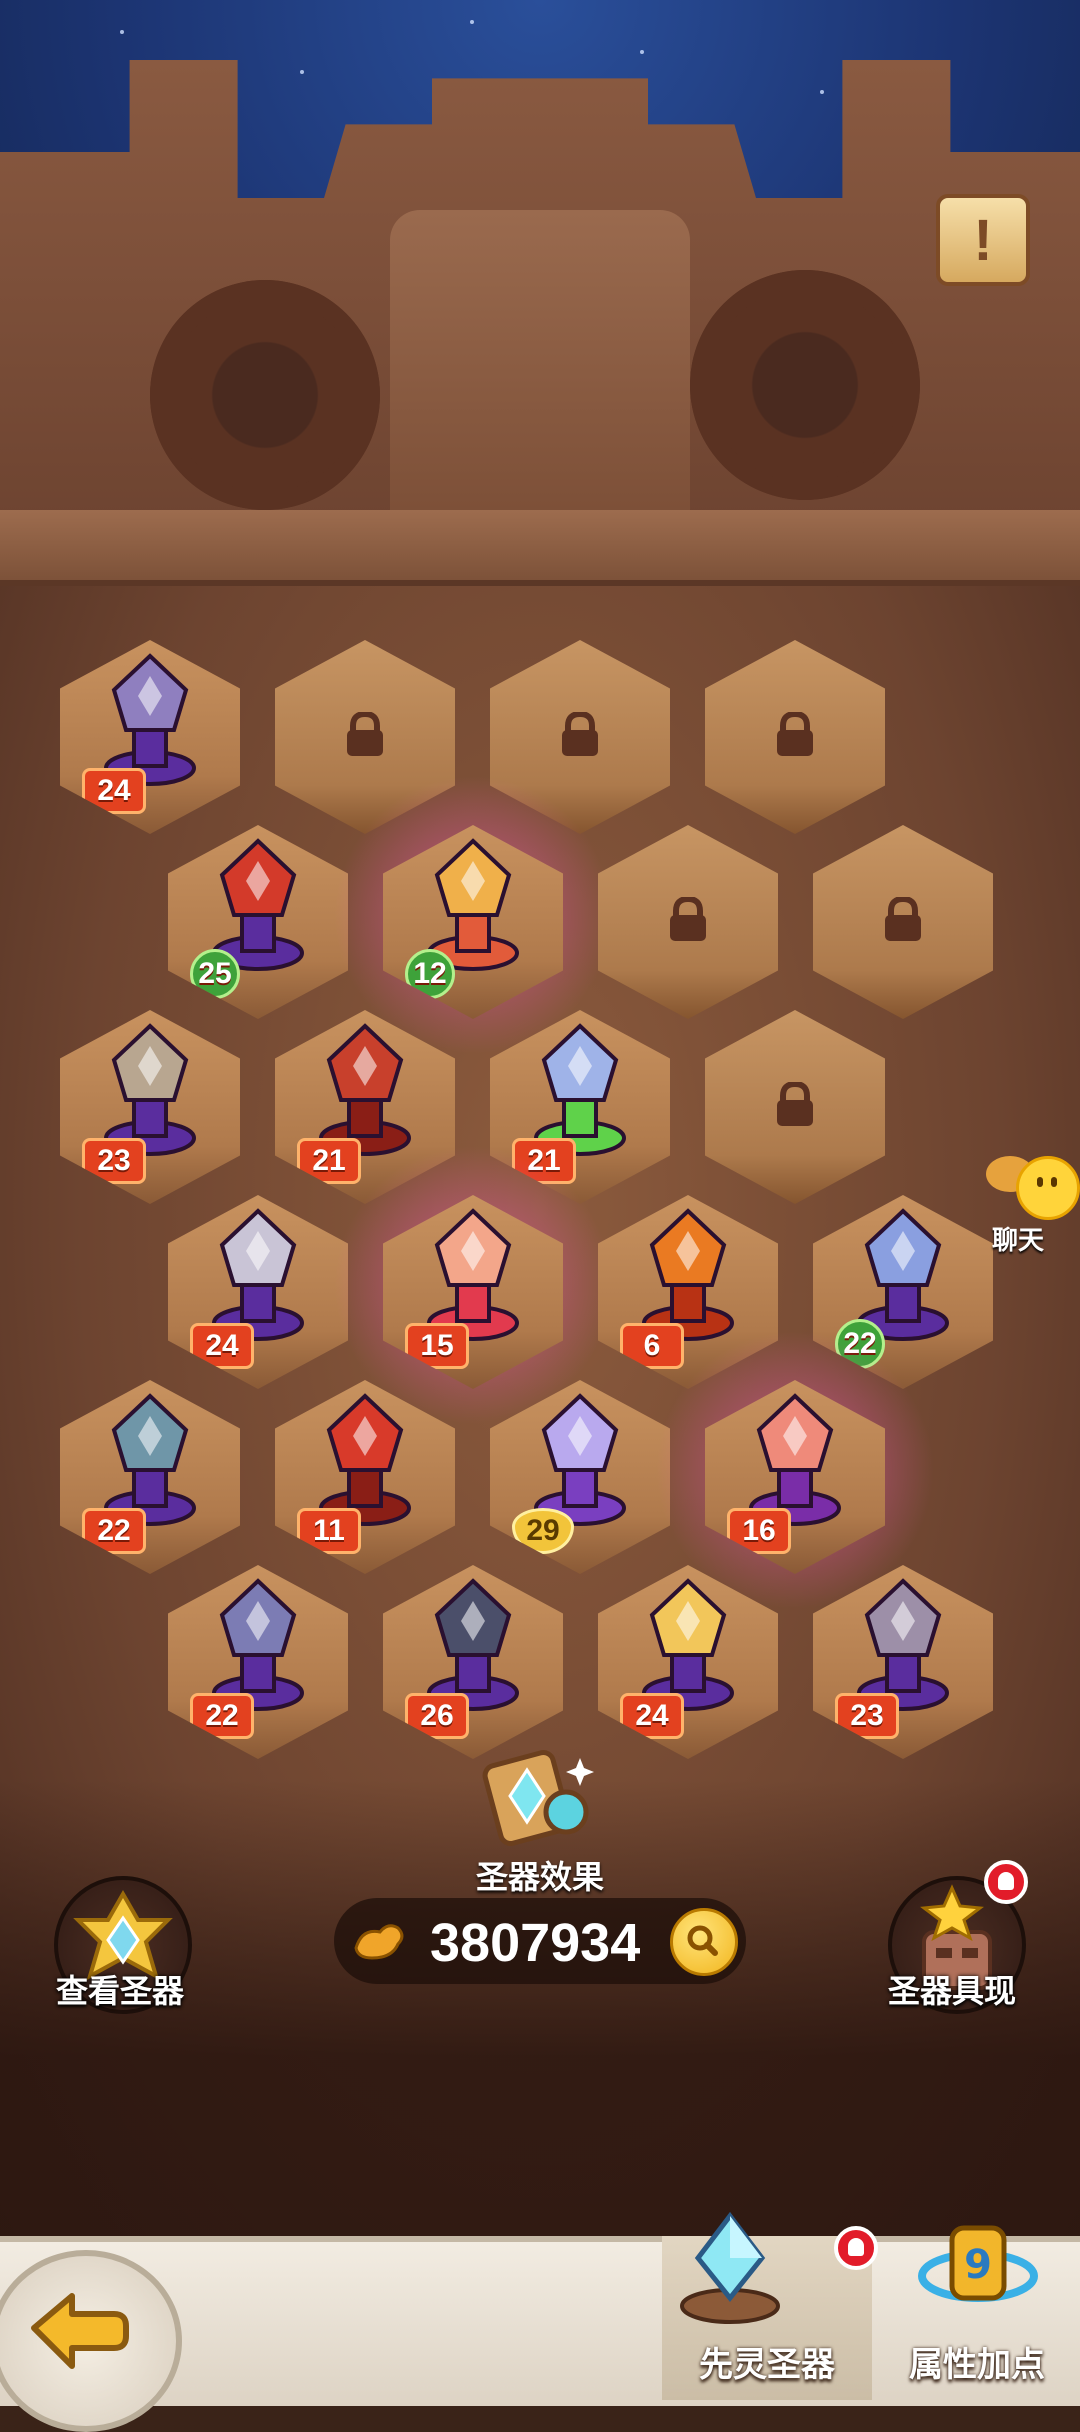  Describe the element at coordinates (539, 1877) in the screenshot. I see `artifact-effect-label: 圣器效果` at that location.